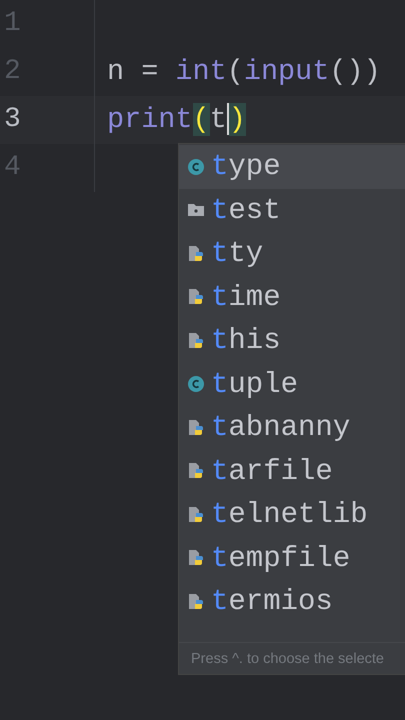  What do you see at coordinates (292, 166) in the screenshot?
I see `completion-item: type` at bounding box center [292, 166].